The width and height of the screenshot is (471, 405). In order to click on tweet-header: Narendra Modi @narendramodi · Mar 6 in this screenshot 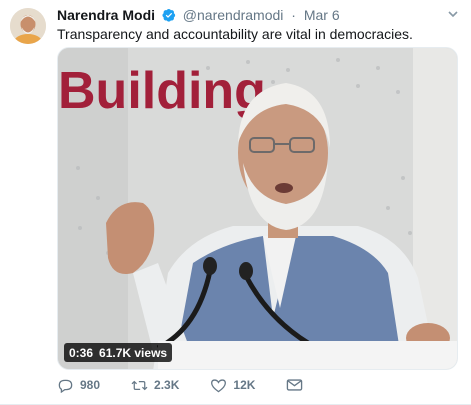, I will do `click(198, 15)`.